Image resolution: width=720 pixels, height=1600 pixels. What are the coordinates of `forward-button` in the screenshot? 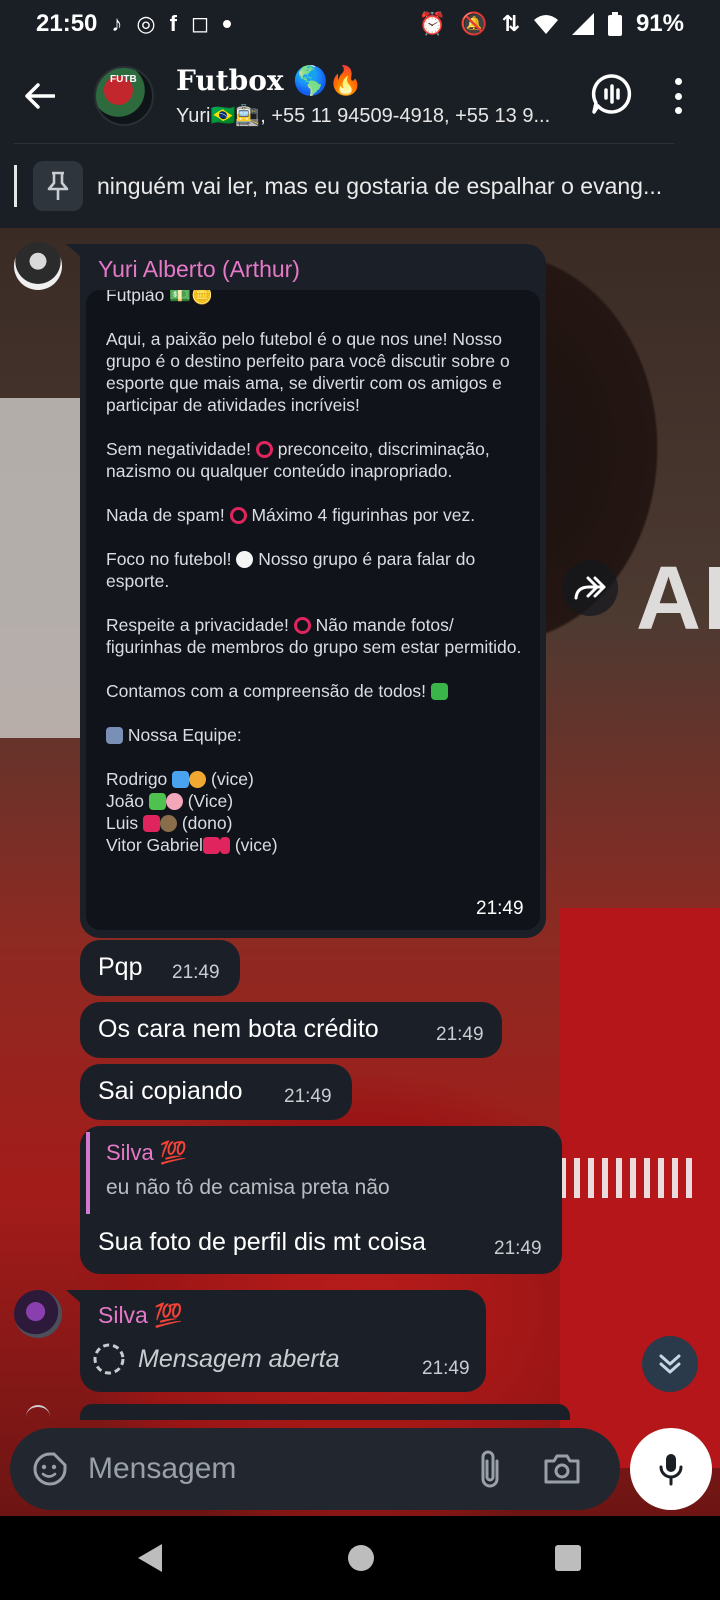 It's located at (590, 588).